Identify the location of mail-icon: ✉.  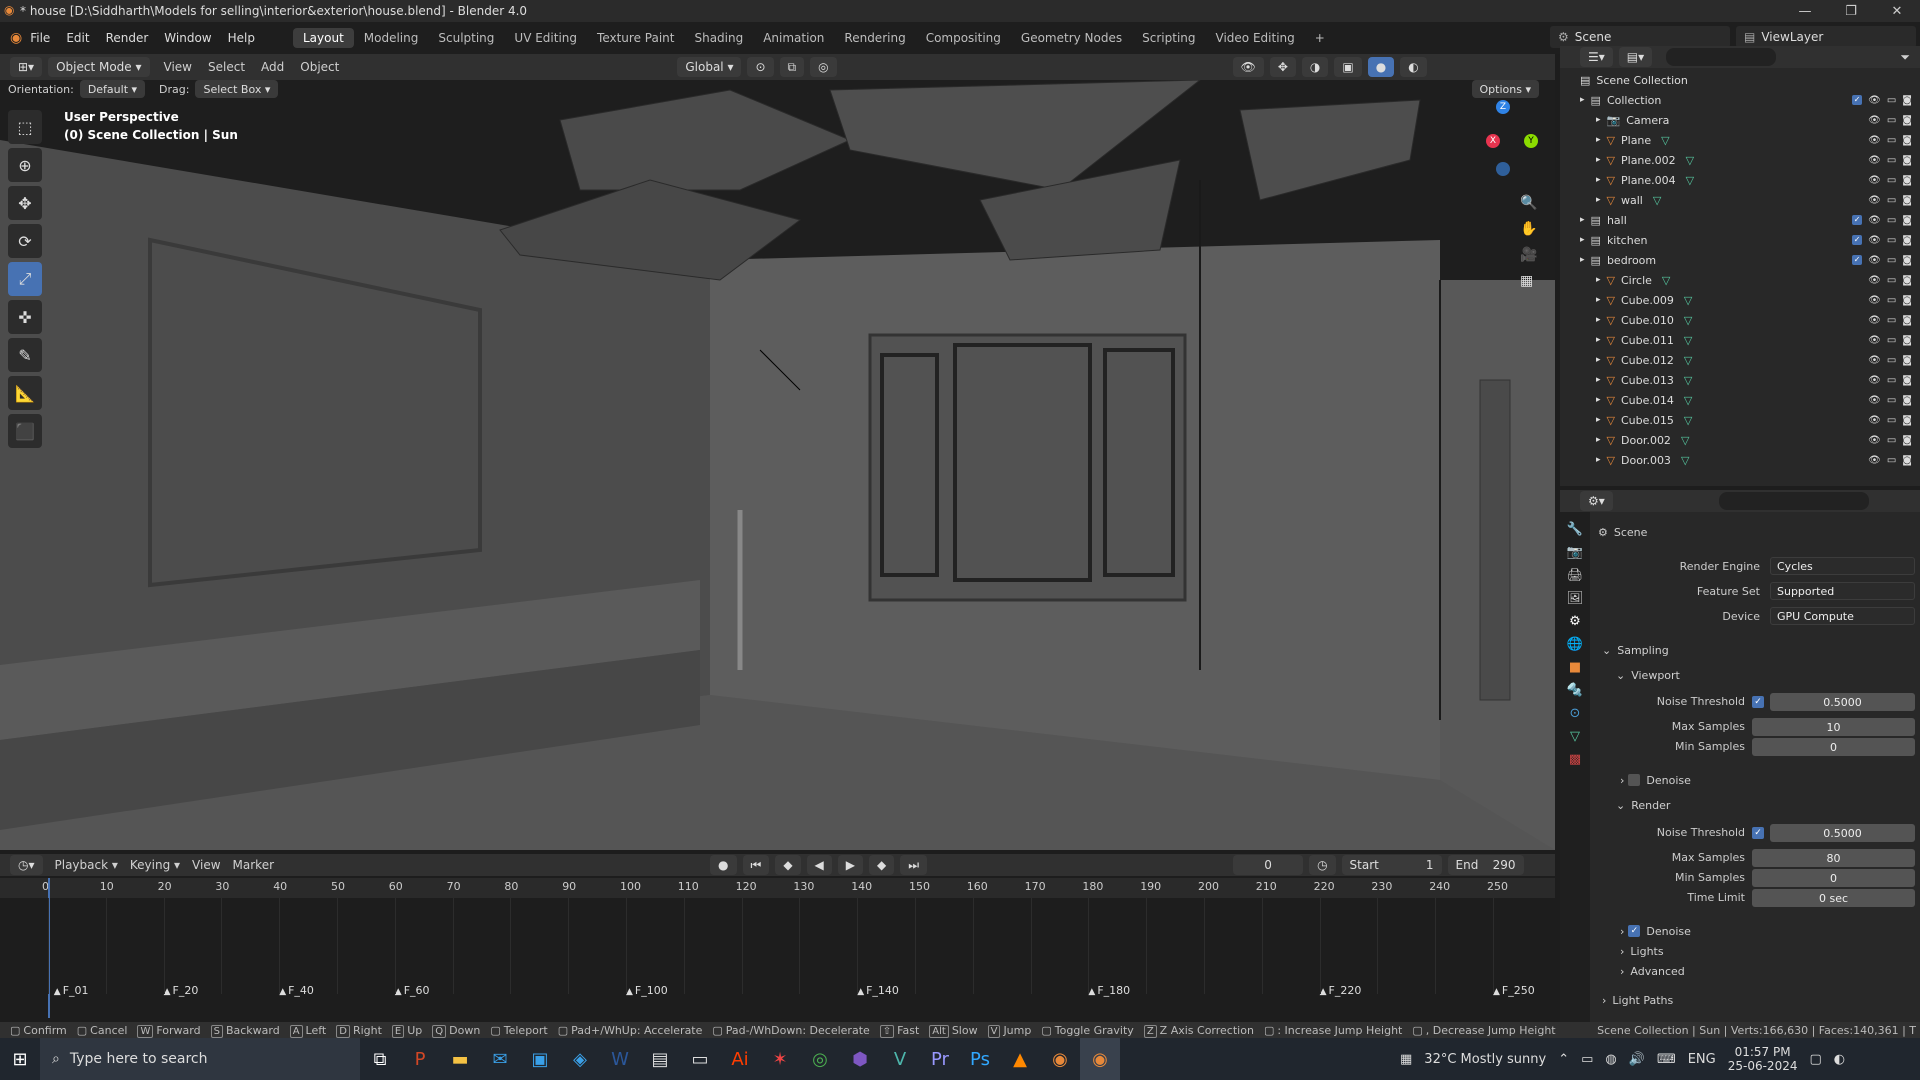
(500, 1059).